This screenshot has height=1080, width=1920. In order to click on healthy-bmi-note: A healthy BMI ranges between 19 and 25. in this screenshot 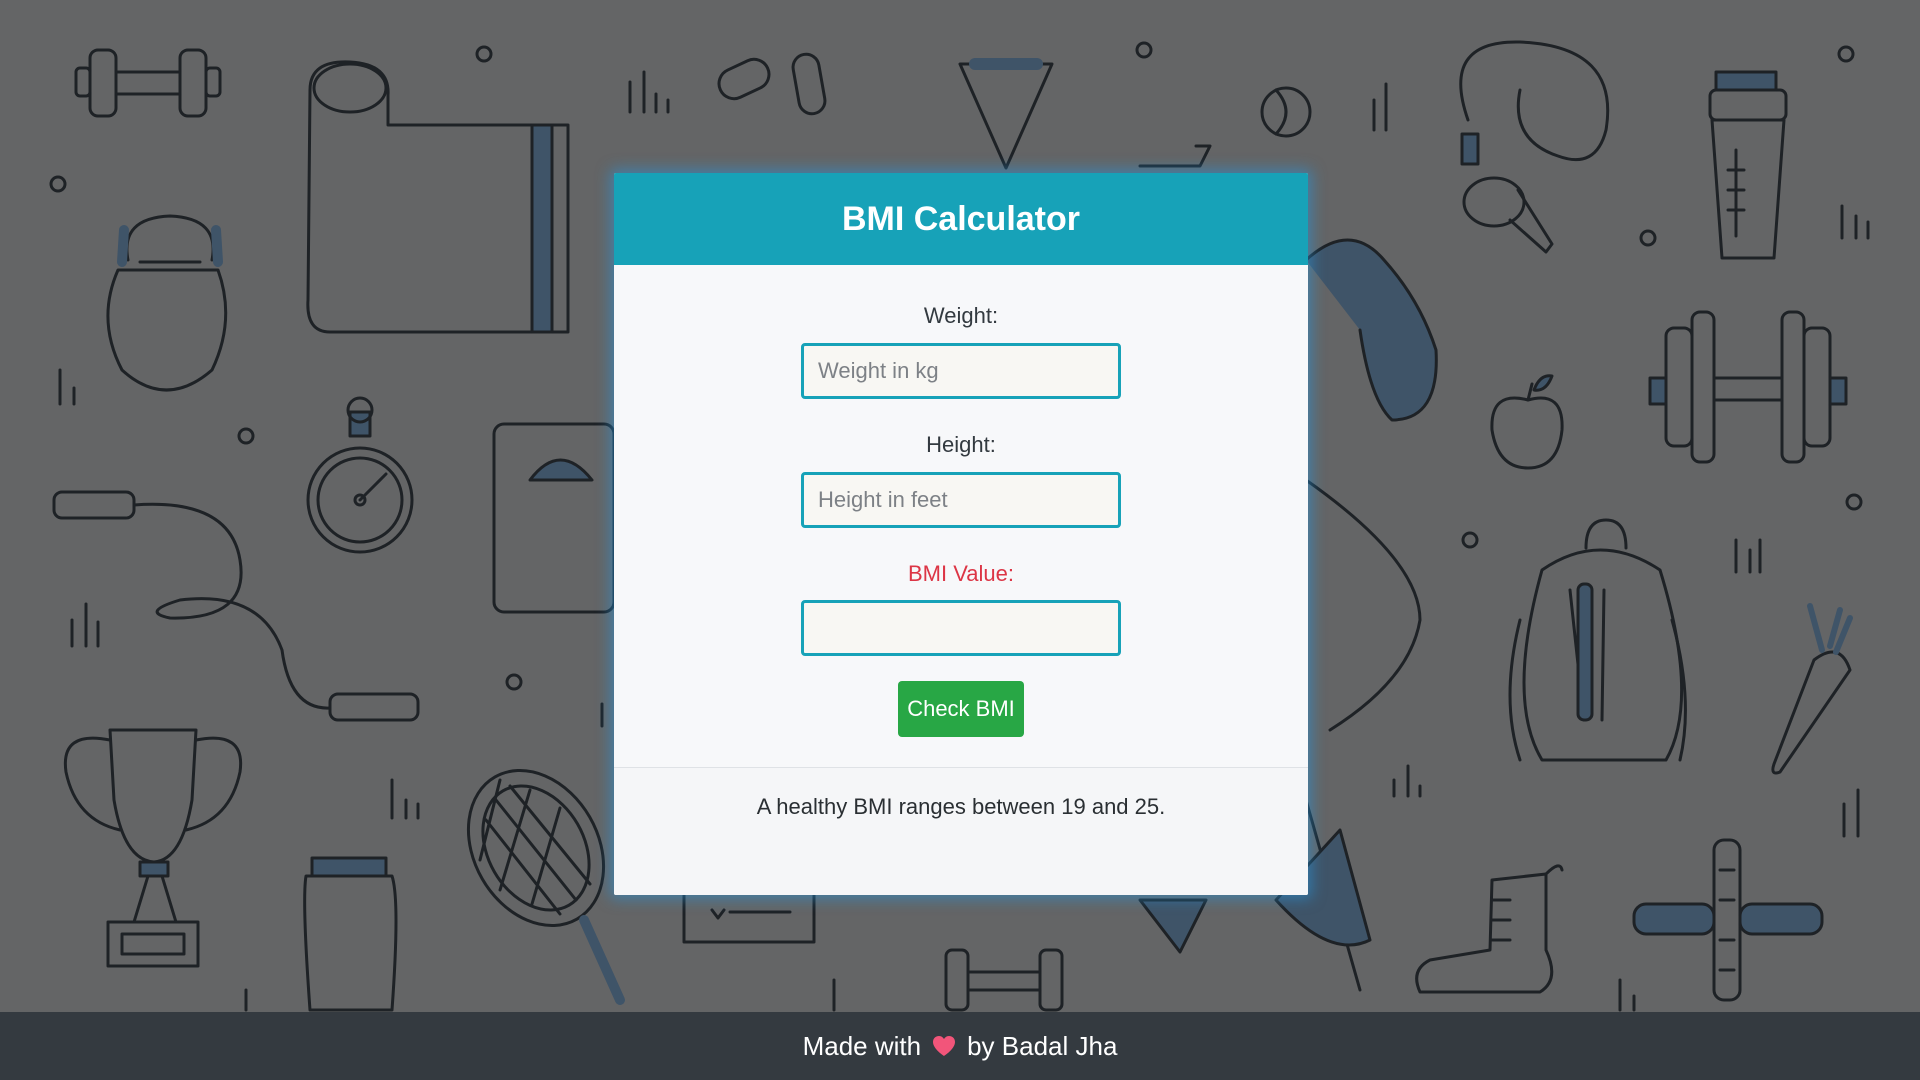, I will do `click(961, 806)`.